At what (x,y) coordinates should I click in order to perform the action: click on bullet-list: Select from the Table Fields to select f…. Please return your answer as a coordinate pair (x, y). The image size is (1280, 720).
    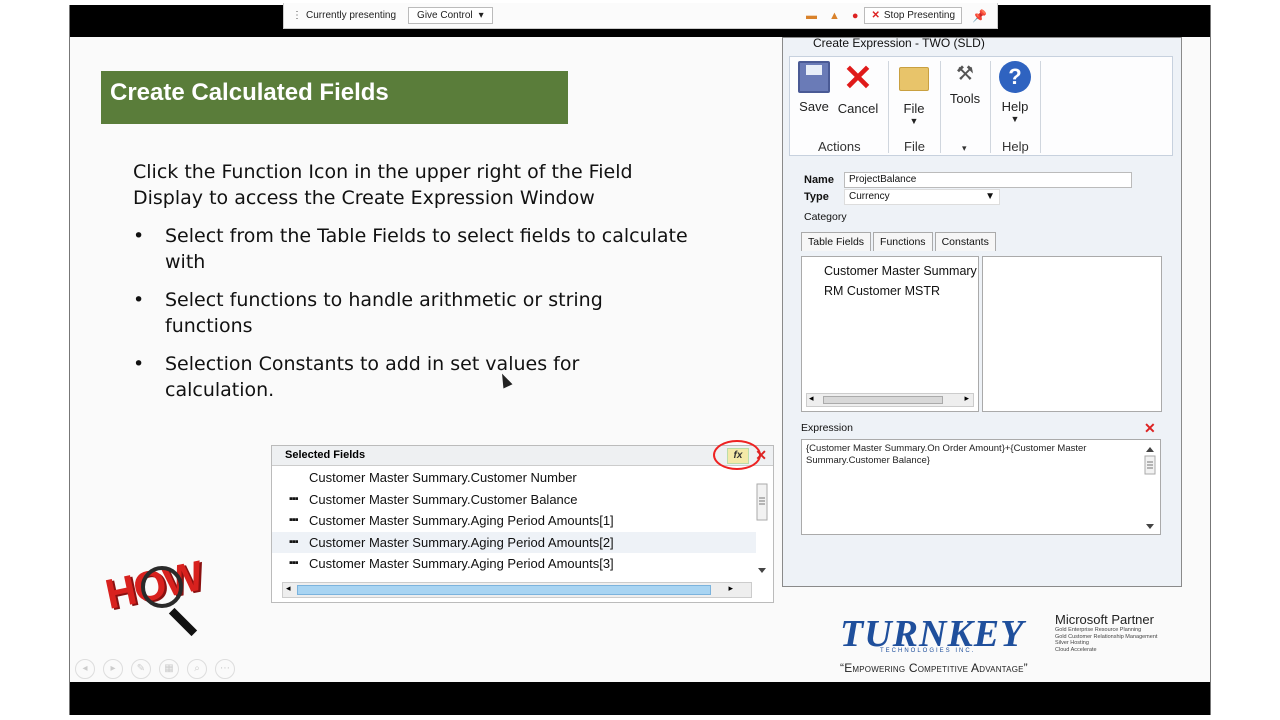
    Looking at the image, I should click on (413, 313).